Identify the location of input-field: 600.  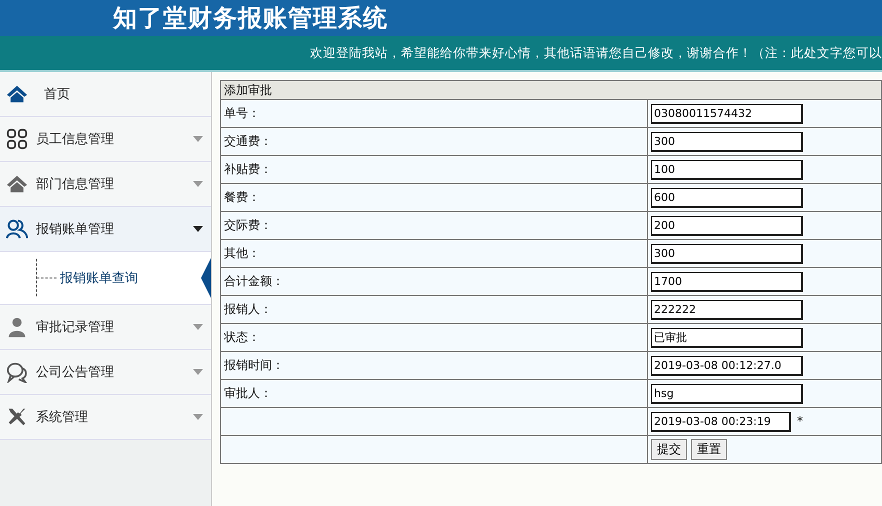
(727, 198).